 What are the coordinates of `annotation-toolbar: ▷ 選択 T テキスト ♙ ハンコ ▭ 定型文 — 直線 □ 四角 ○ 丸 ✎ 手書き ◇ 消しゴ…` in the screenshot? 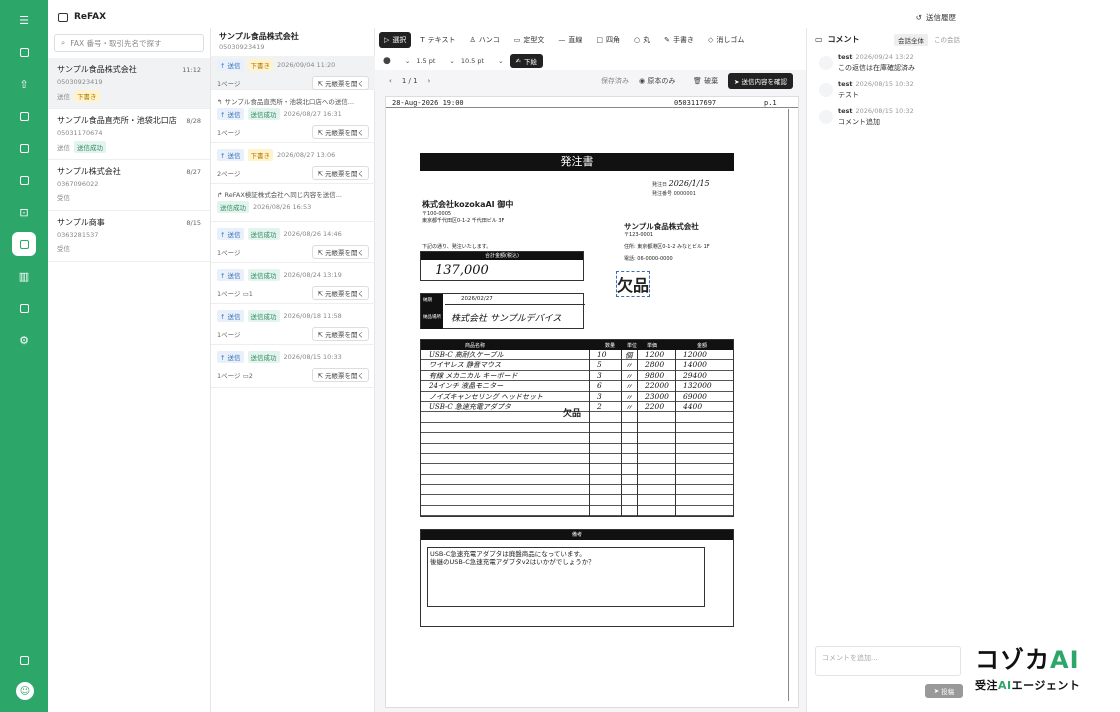 It's located at (590, 40).